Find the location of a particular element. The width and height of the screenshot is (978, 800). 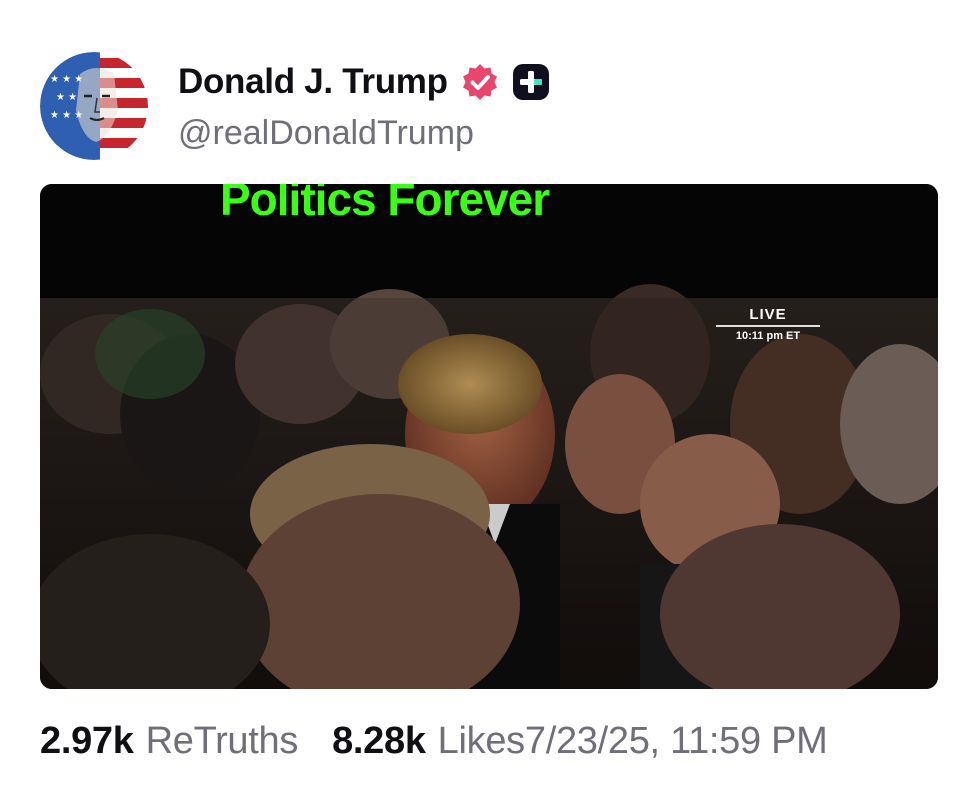

live-indicator: LIVE 10:11 pm ET is located at coordinates (768, 324).